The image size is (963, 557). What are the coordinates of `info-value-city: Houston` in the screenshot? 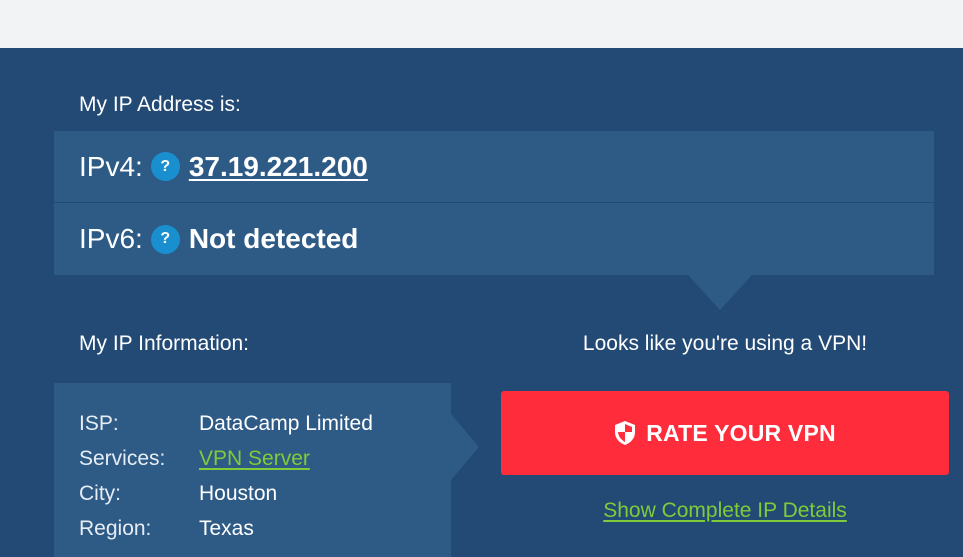 It's located at (238, 493).